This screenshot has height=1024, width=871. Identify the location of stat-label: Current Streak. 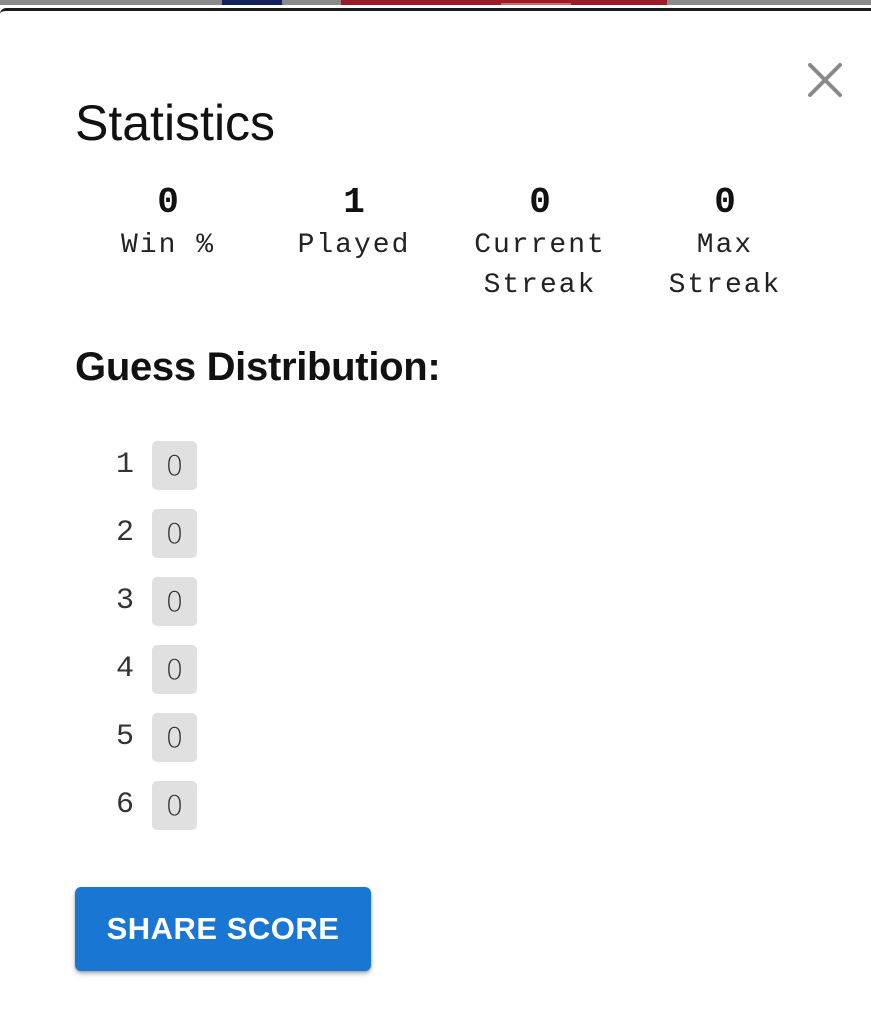
(540, 265).